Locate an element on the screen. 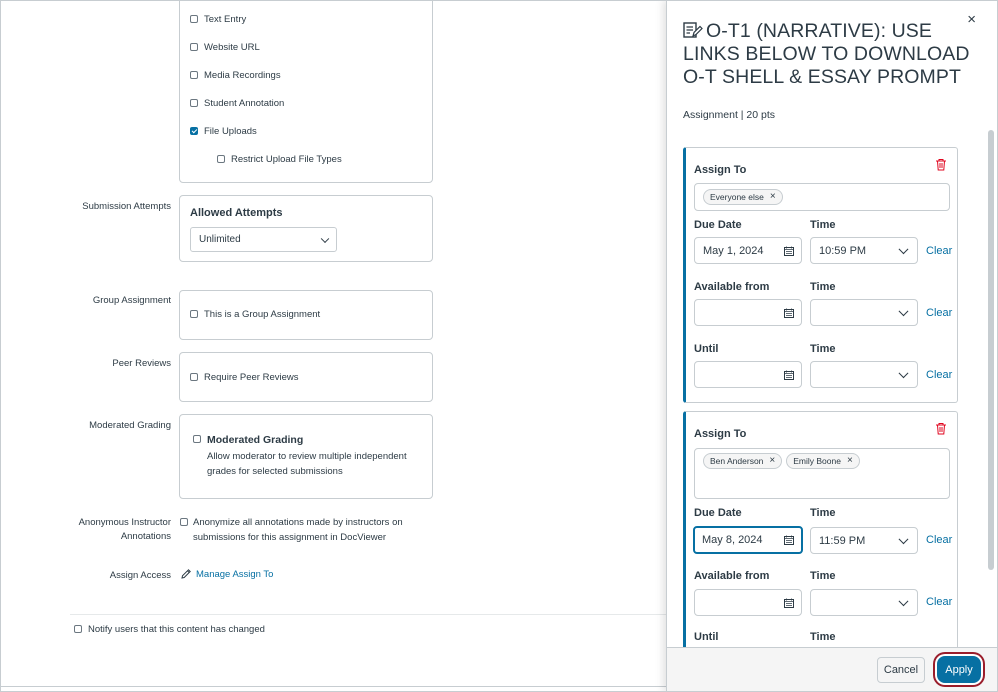 The image size is (998, 692). allowed-attempts-heading: Allowed Attempts is located at coordinates (236, 213).